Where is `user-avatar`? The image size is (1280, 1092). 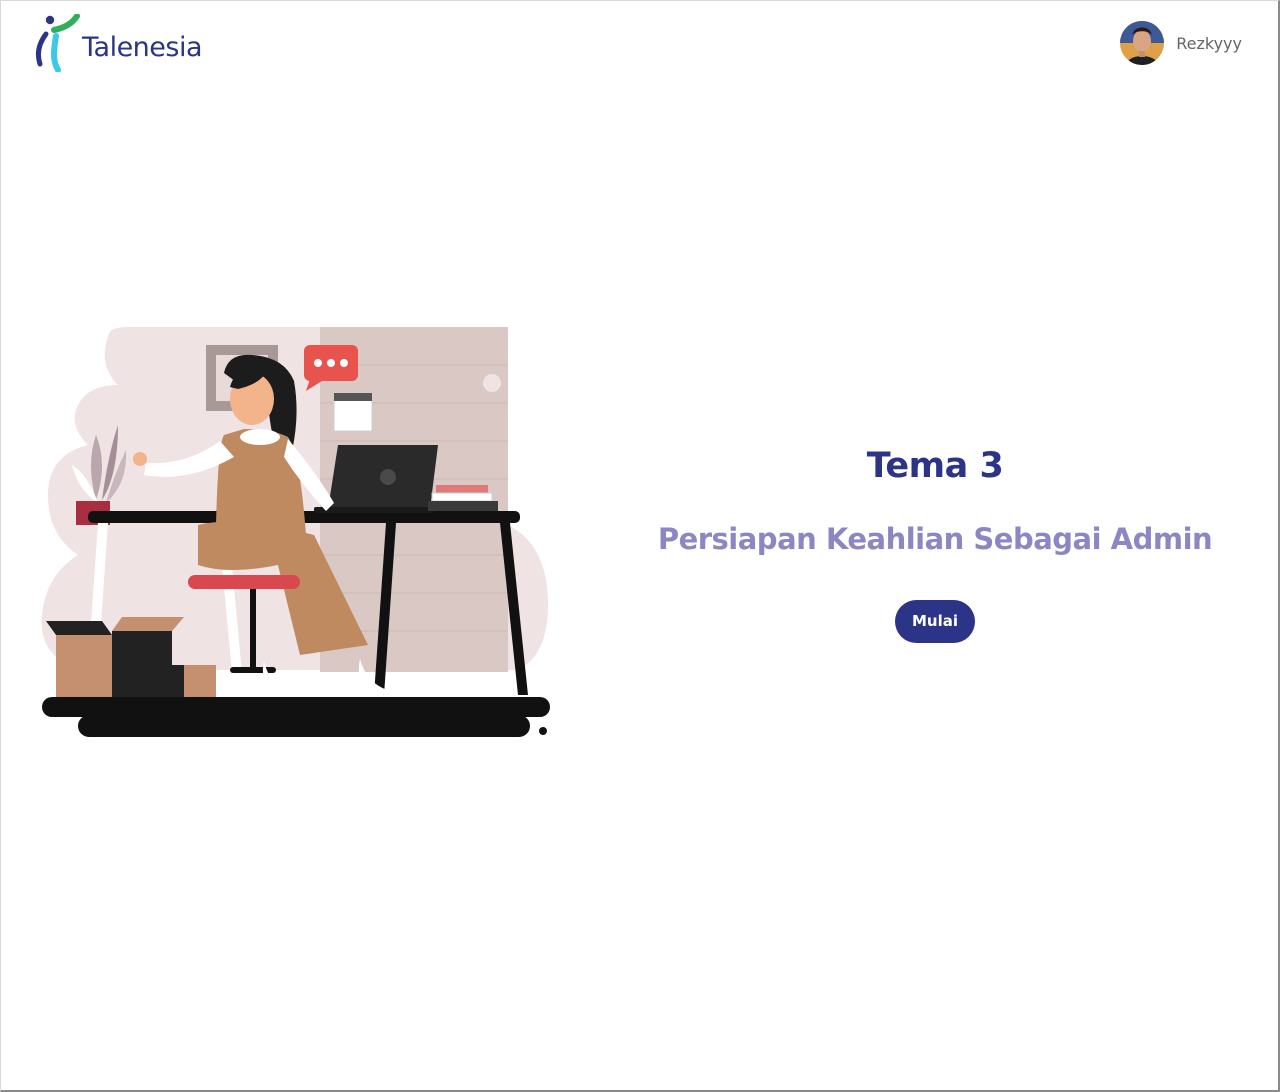
user-avatar is located at coordinates (1142, 43).